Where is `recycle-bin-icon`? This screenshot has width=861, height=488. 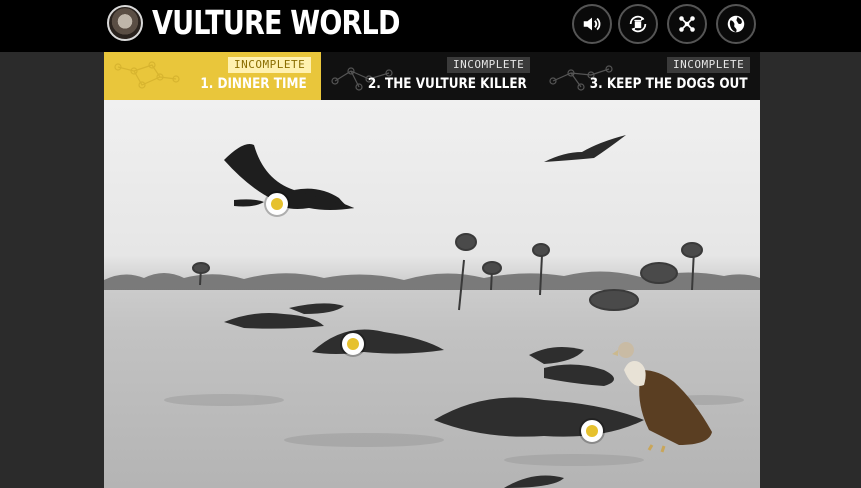 recycle-bin-icon is located at coordinates (638, 24).